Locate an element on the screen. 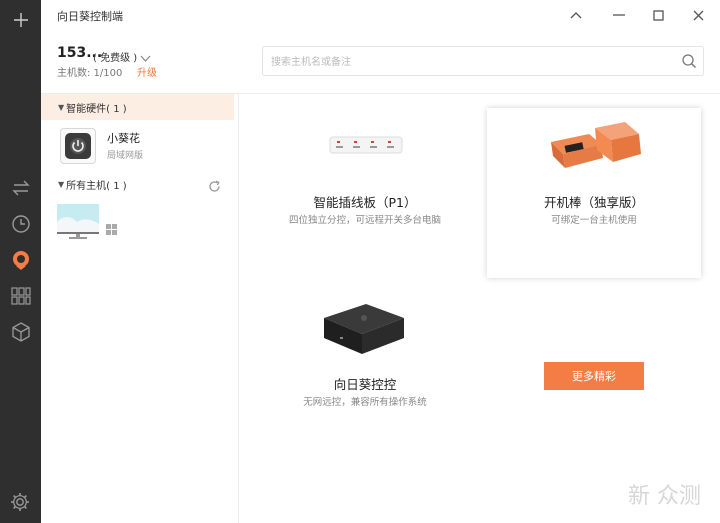 Image resolution: width=720 pixels, height=523 pixels. product-title: 向日葵控控 is located at coordinates (365, 384).